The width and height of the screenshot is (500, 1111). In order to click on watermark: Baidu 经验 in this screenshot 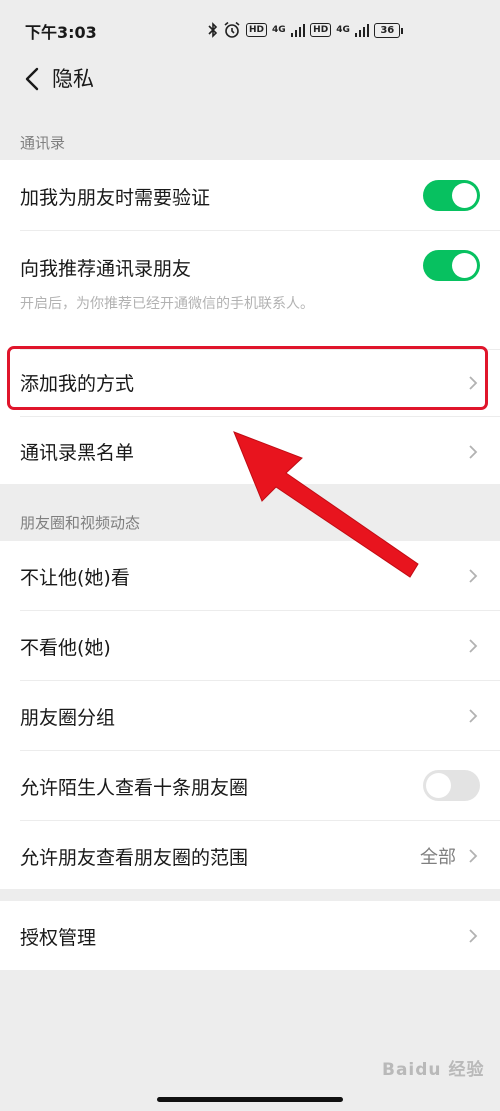, I will do `click(433, 1070)`.